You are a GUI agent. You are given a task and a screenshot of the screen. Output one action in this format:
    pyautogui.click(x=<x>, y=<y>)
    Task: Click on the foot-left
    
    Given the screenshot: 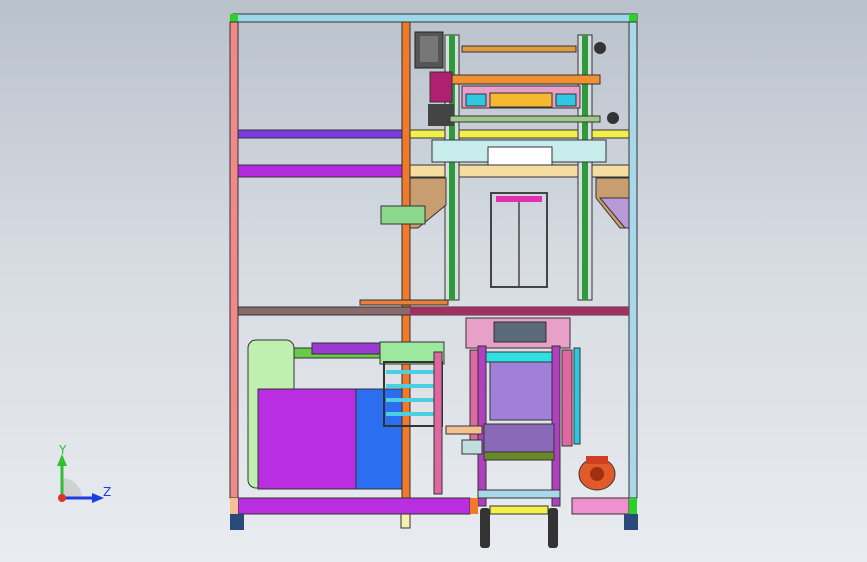 What is the action you would take?
    pyautogui.click(x=237, y=522)
    